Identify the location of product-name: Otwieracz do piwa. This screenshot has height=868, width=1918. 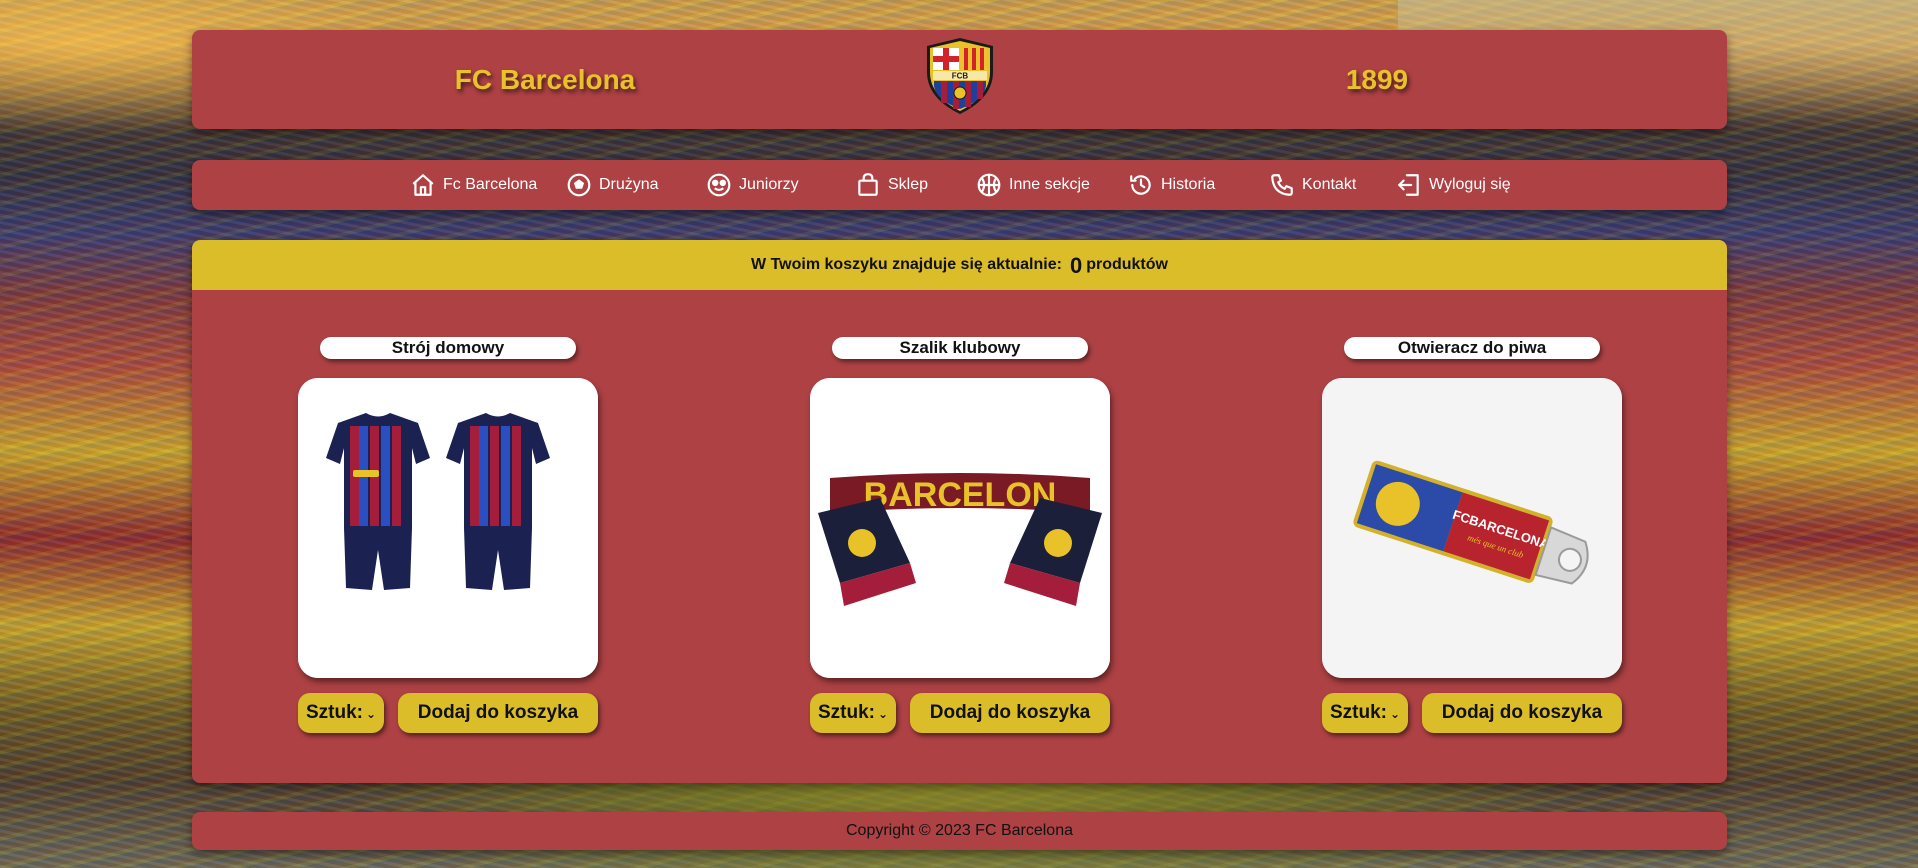
(1472, 348).